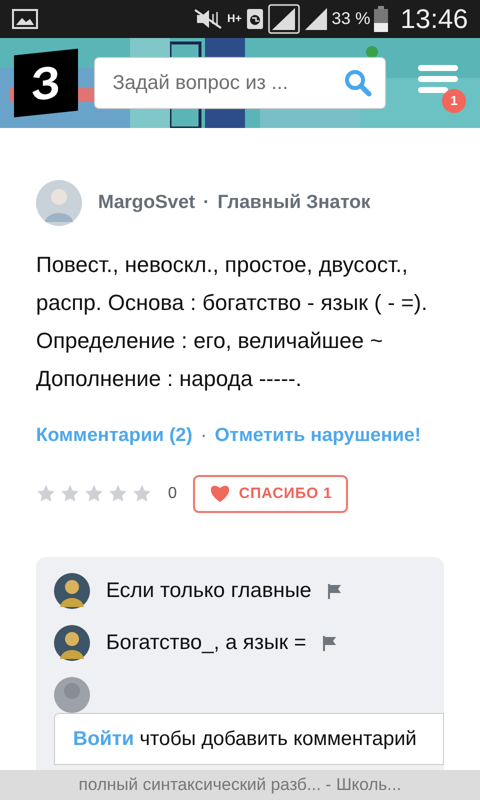  I want to click on link: Отметить нарушение!, so click(317, 436).